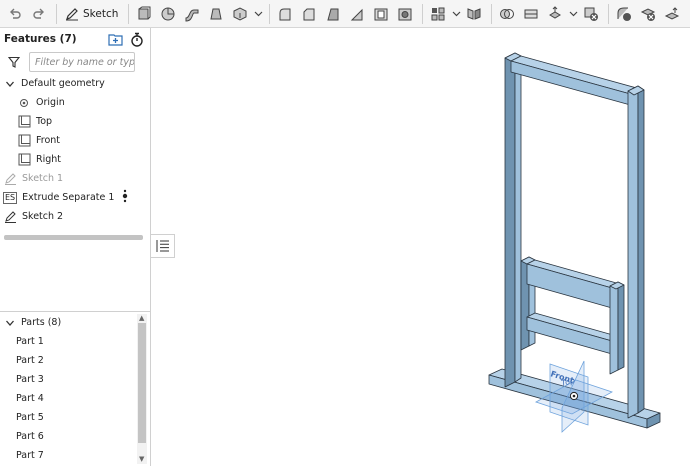 The height and width of the screenshot is (466, 690). Describe the element at coordinates (75, 360) in the screenshot. I see `part-item: Part 2` at that location.